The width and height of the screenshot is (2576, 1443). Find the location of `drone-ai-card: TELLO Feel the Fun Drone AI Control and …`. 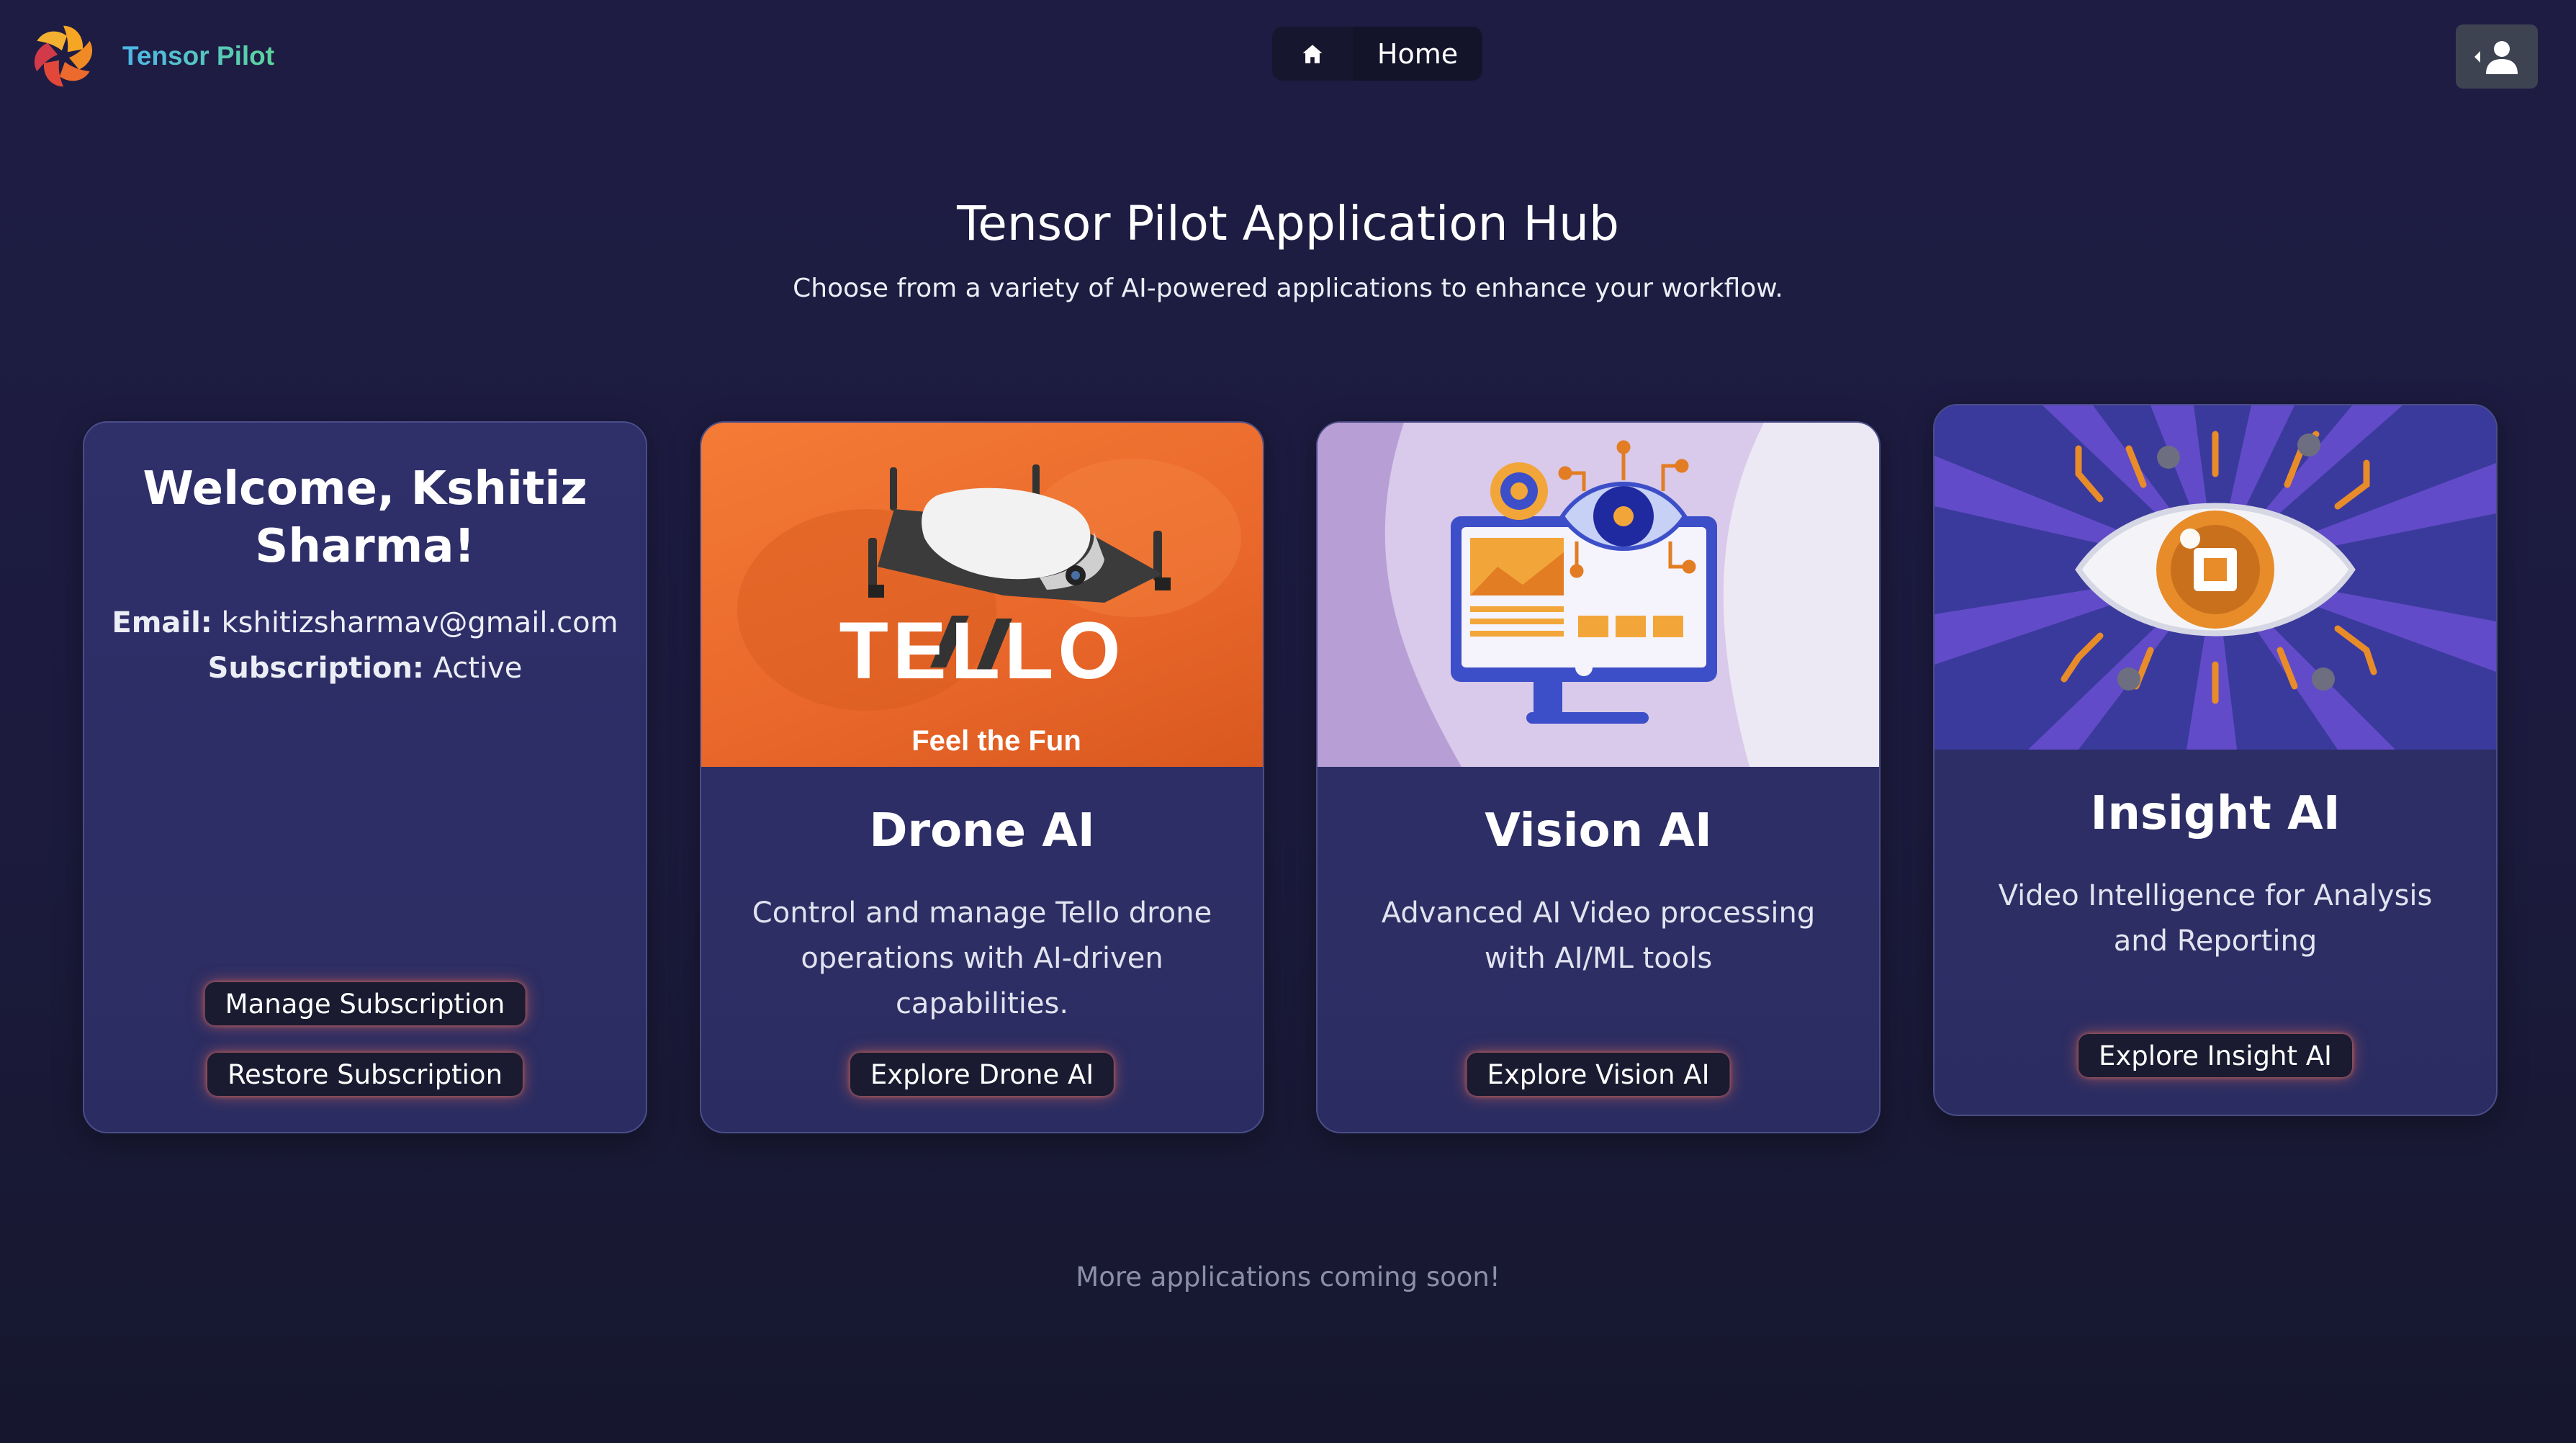

drone-ai-card: TELLO Feel the Fun Drone AI Control and … is located at coordinates (982, 777).